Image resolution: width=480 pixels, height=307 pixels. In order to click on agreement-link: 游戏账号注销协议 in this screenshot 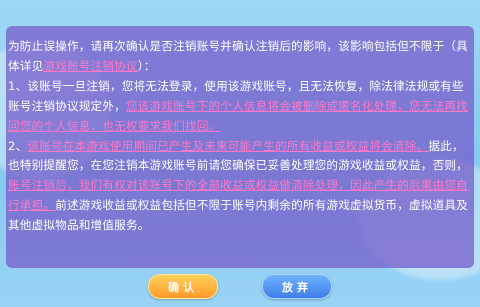, I will do `click(90, 66)`.